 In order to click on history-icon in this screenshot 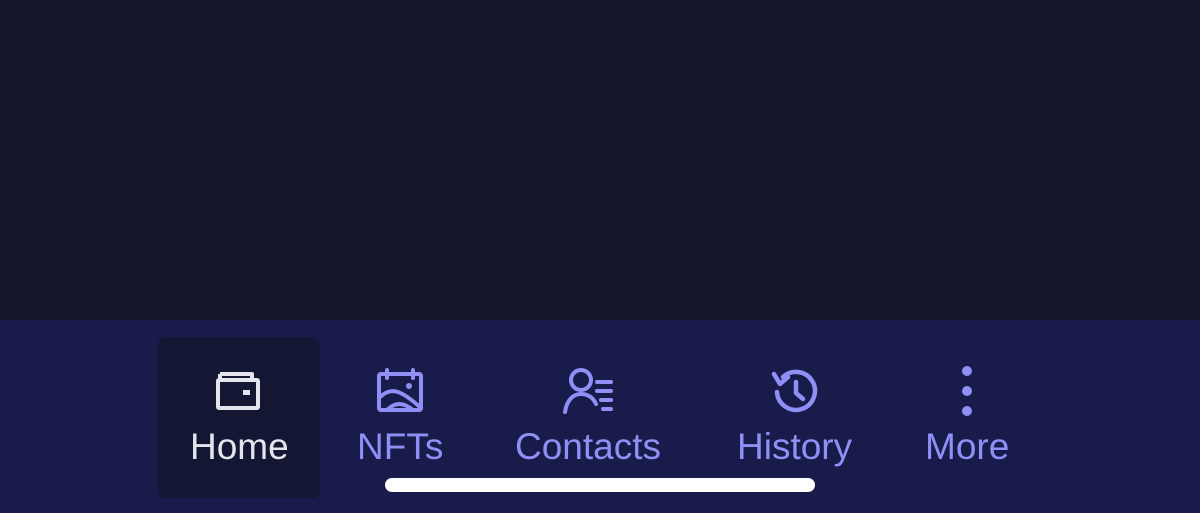, I will do `click(795, 391)`.